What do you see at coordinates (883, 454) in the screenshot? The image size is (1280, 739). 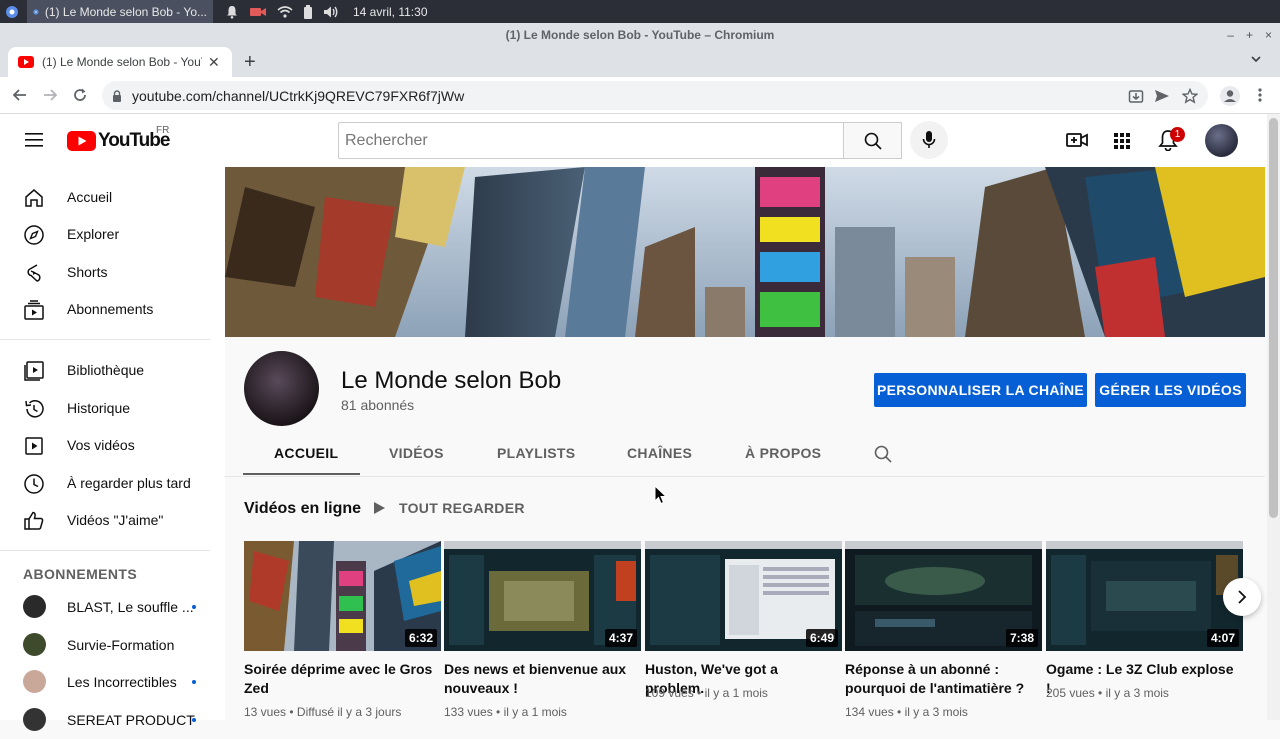 I see `channel-search-icon` at bounding box center [883, 454].